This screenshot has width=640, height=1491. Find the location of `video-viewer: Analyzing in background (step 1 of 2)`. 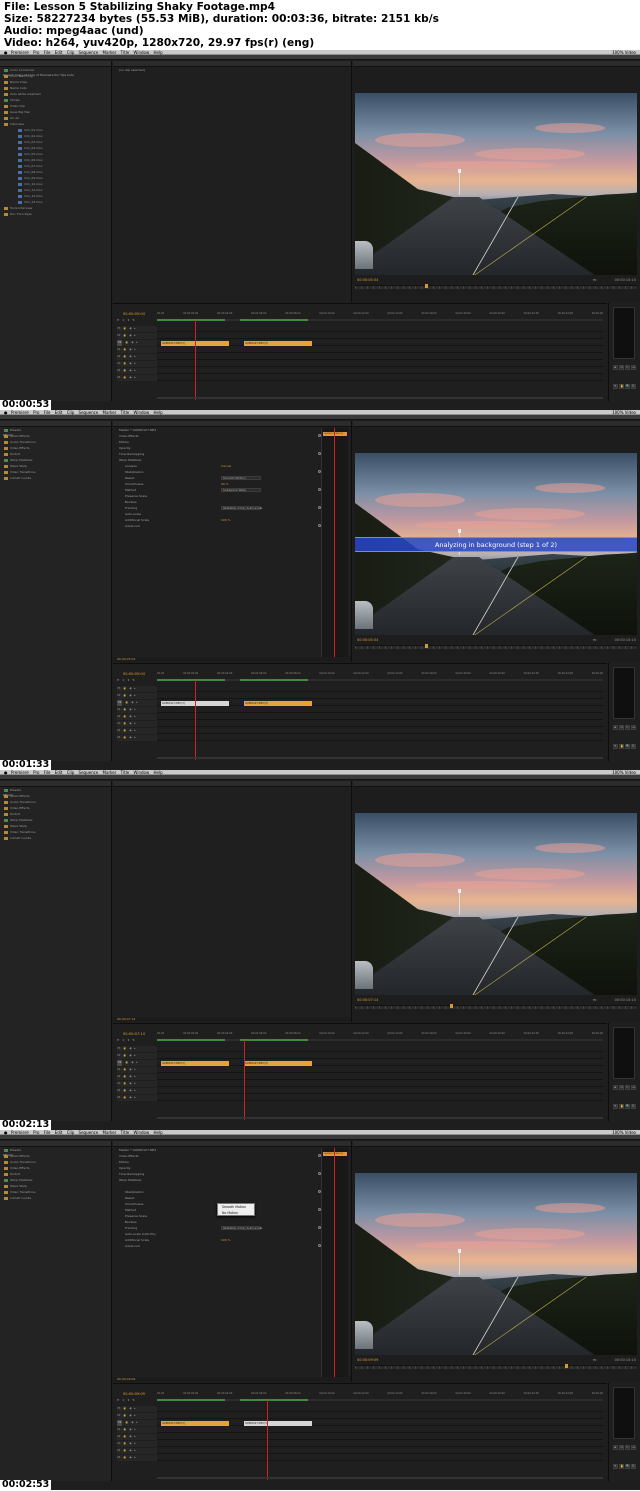

video-viewer: Analyzing in background (step 1 of 2) is located at coordinates (496, 544).